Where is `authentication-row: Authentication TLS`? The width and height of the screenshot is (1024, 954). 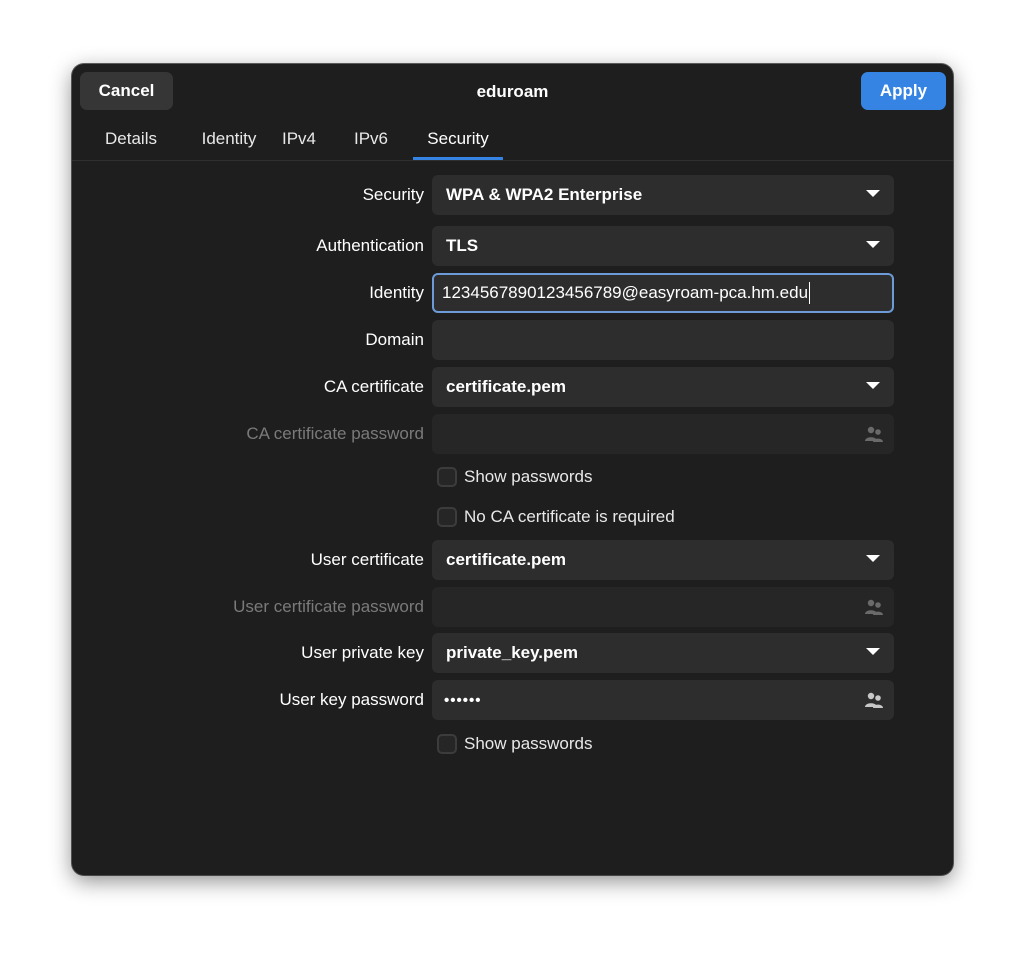 authentication-row: Authentication TLS is located at coordinates (512, 246).